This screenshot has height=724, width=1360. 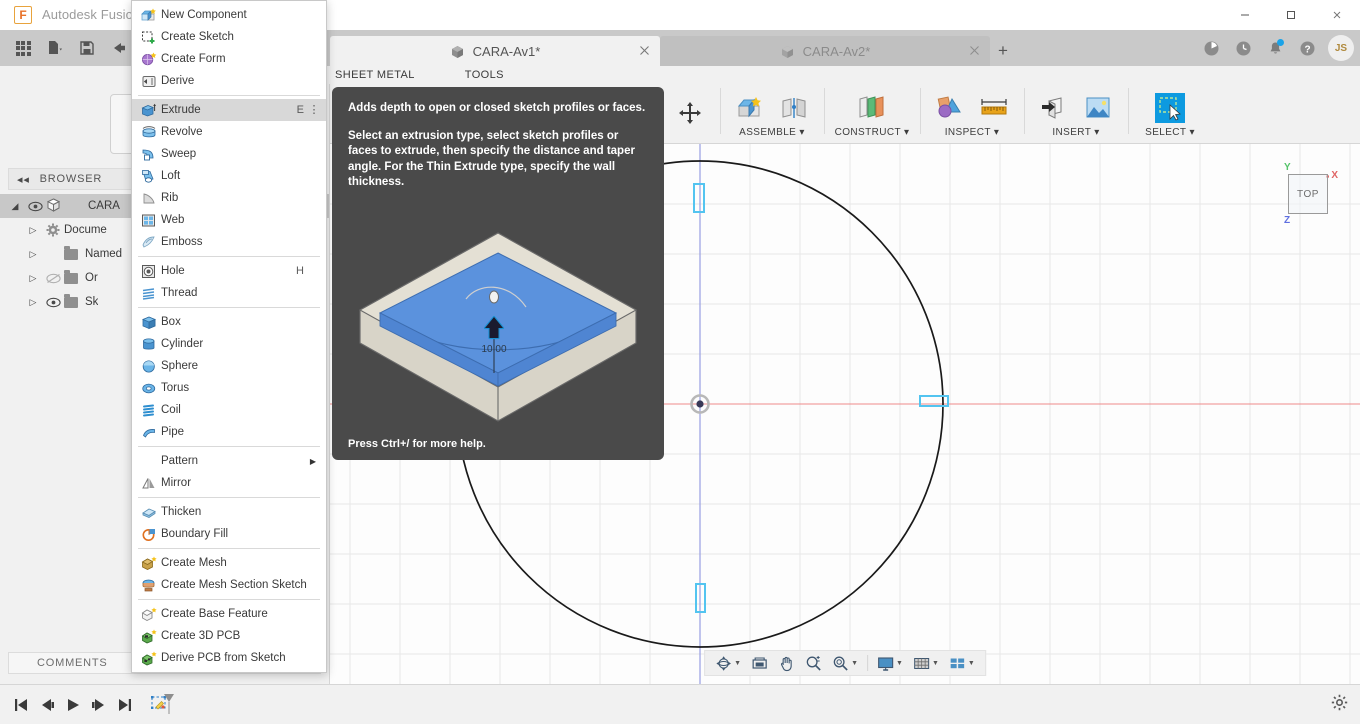 What do you see at coordinates (759, 663) in the screenshot?
I see `look-at-icon` at bounding box center [759, 663].